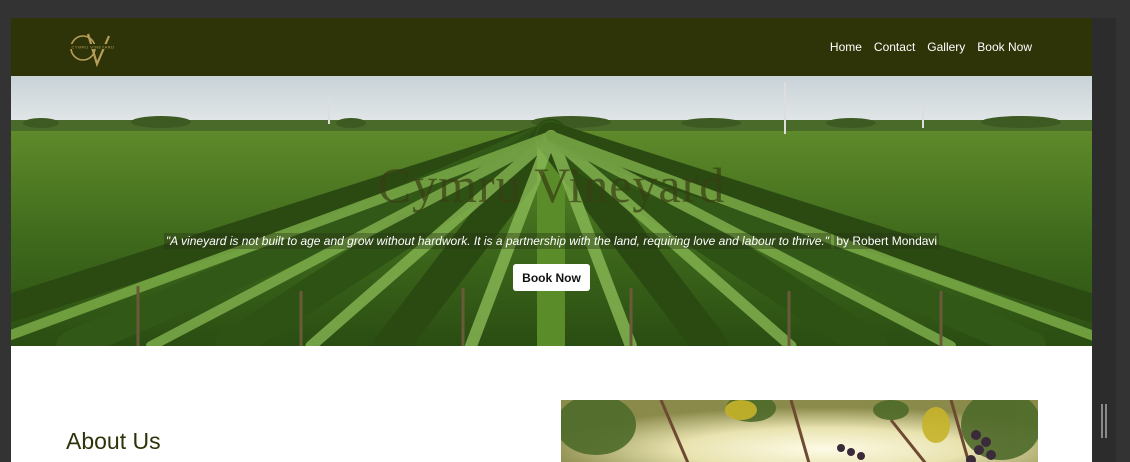 Image resolution: width=1130 pixels, height=462 pixels. I want to click on nav-home-link: Home, so click(846, 47).